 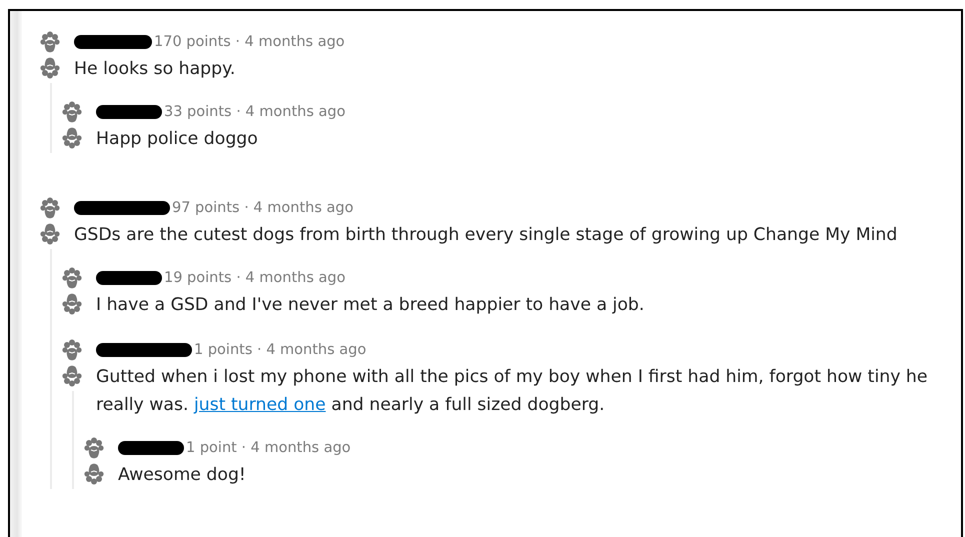 What do you see at coordinates (260, 405) in the screenshot?
I see `comment-link: just turned one` at bounding box center [260, 405].